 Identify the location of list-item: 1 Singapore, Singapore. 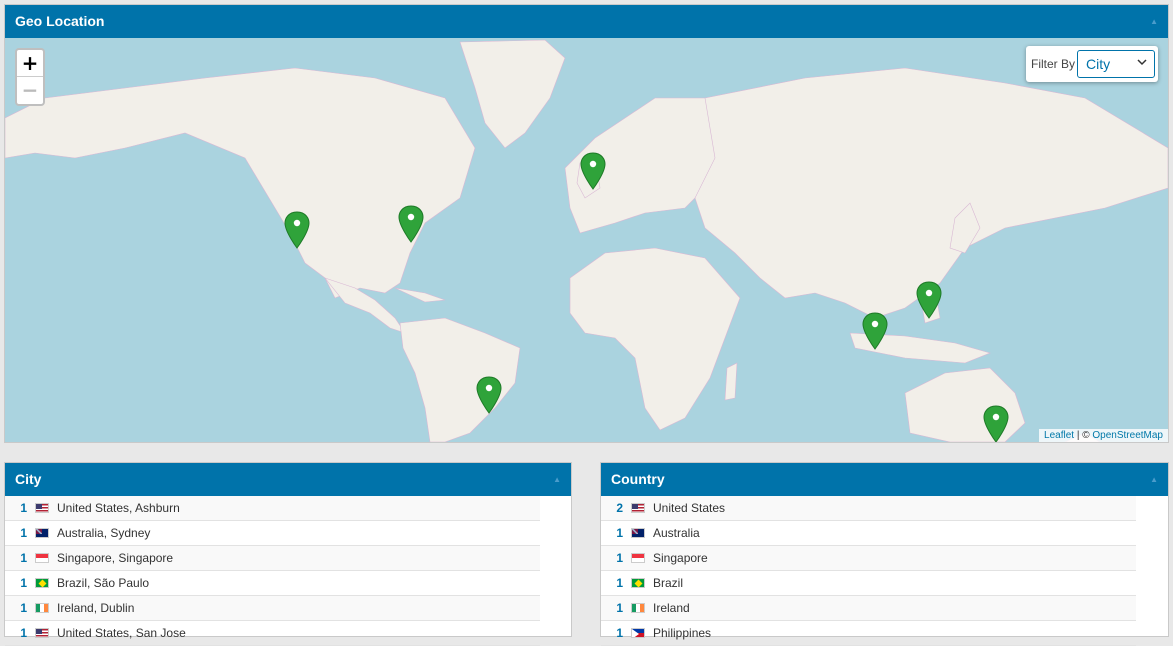
(272, 558).